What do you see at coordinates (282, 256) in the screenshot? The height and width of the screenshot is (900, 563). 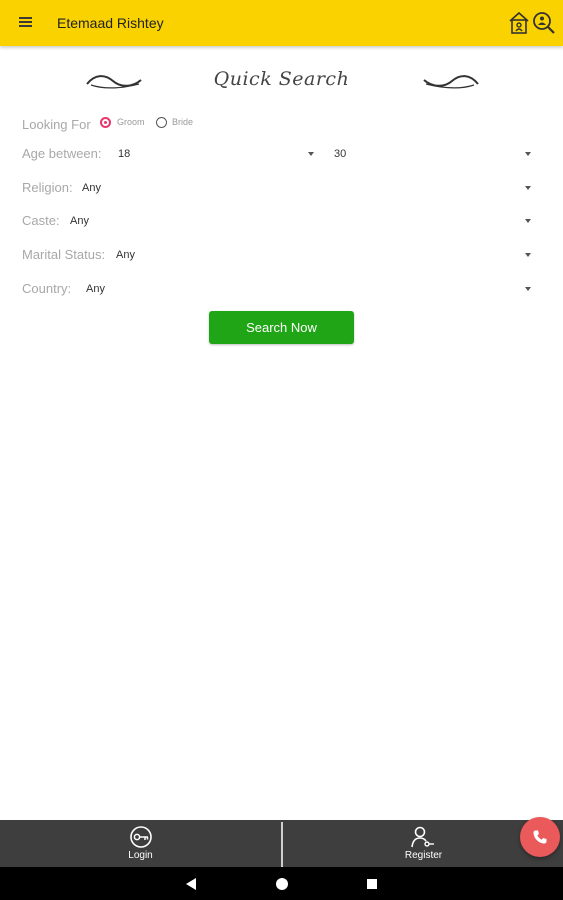 I see `marital-status-row: Marital Status: Any` at bounding box center [282, 256].